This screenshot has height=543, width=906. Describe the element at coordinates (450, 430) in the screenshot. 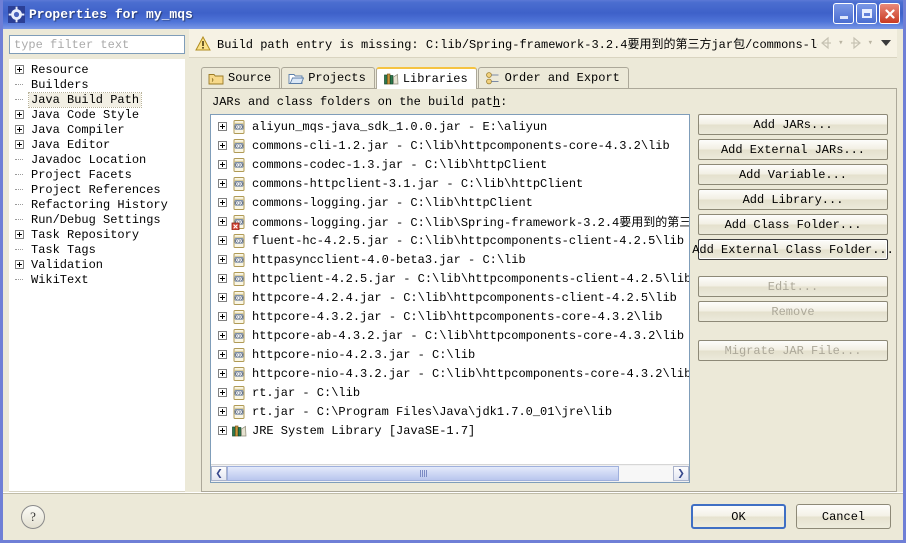

I see `jre-system-library-row: JRE System Library [JavaSE-1.7]` at that location.